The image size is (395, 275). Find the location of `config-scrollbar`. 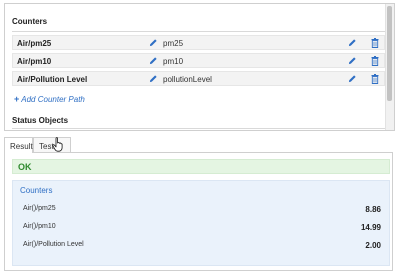

config-scrollbar is located at coordinates (389, 67).